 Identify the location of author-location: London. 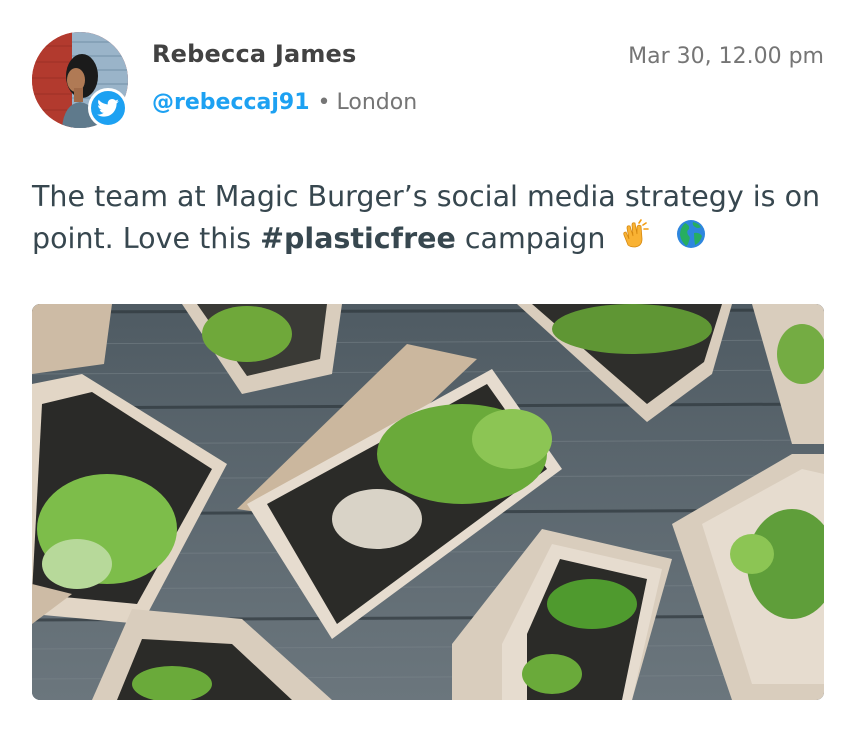
(377, 102).